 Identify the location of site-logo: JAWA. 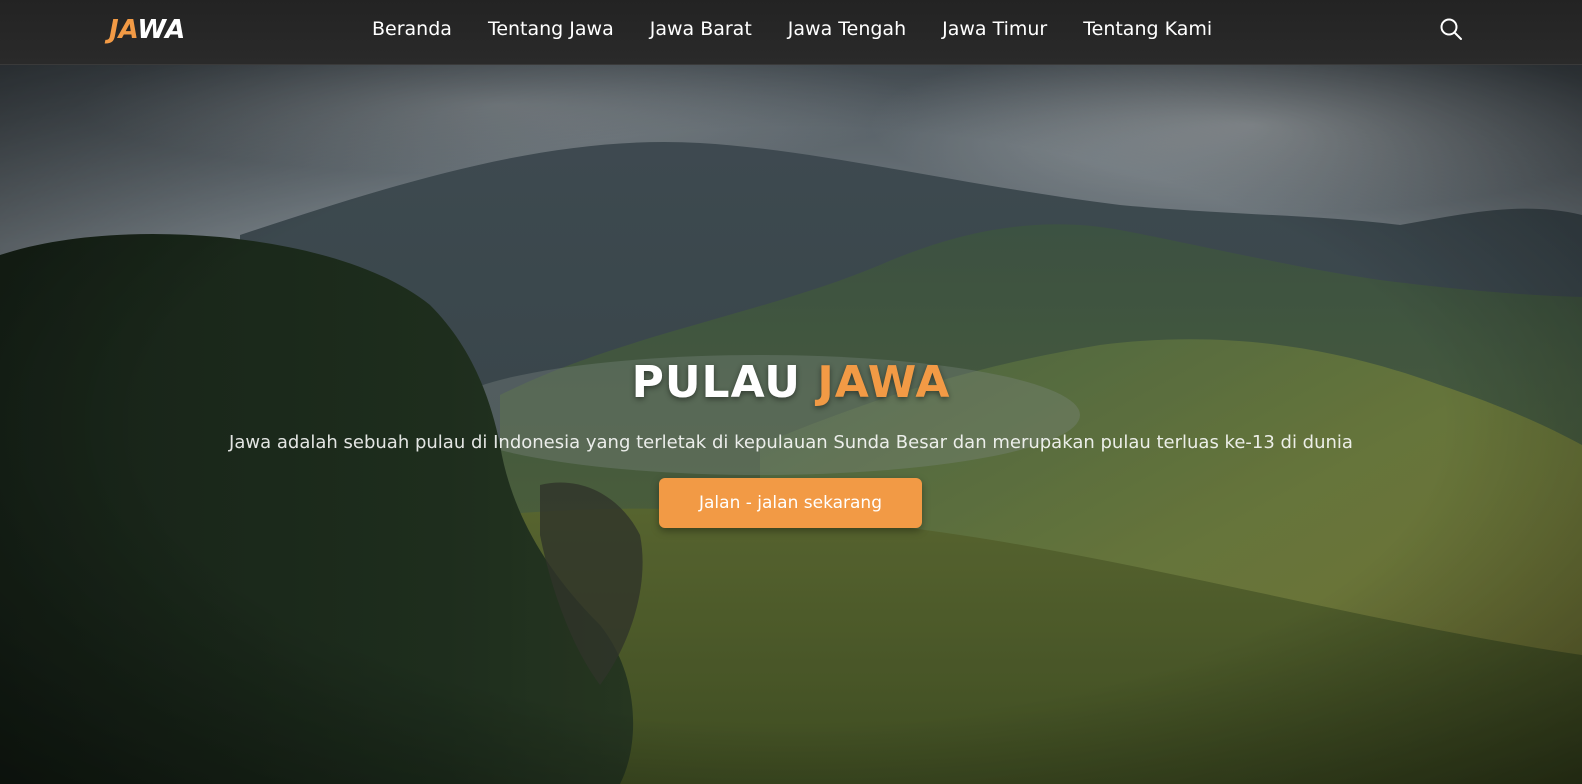
(147, 30).